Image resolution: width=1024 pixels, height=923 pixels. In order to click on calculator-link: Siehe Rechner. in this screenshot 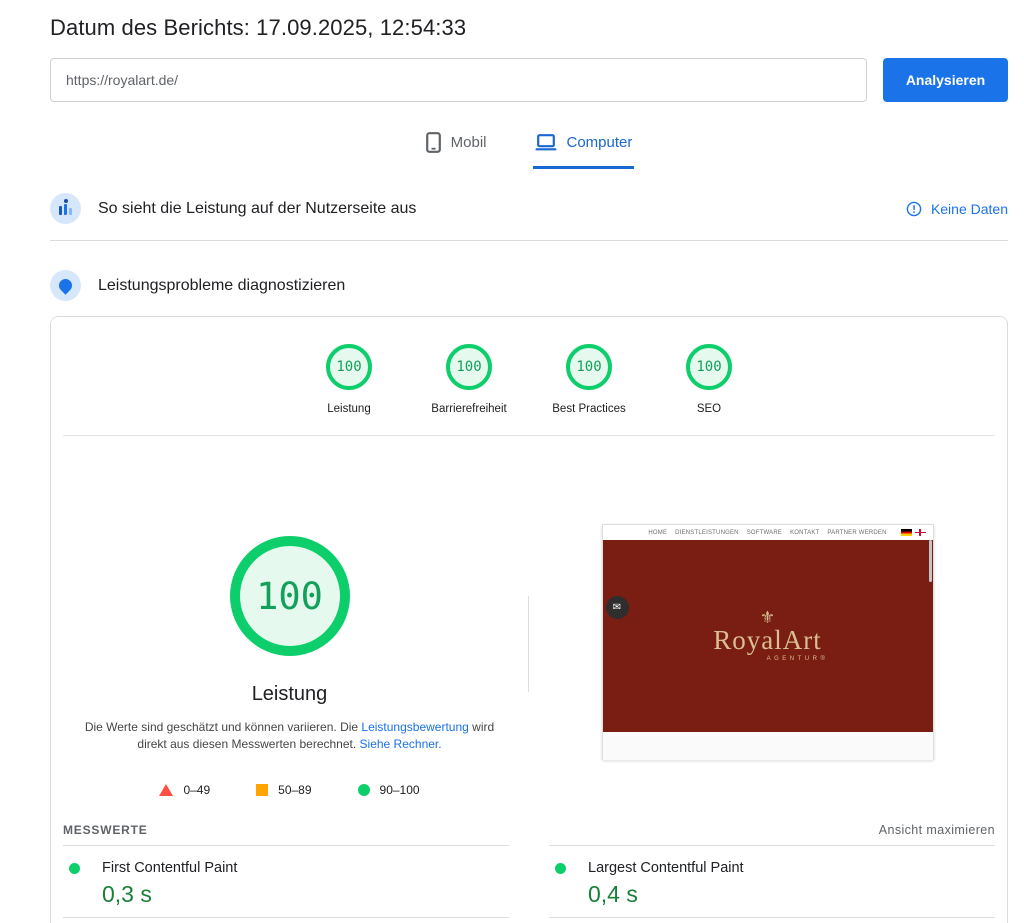, I will do `click(401, 744)`.